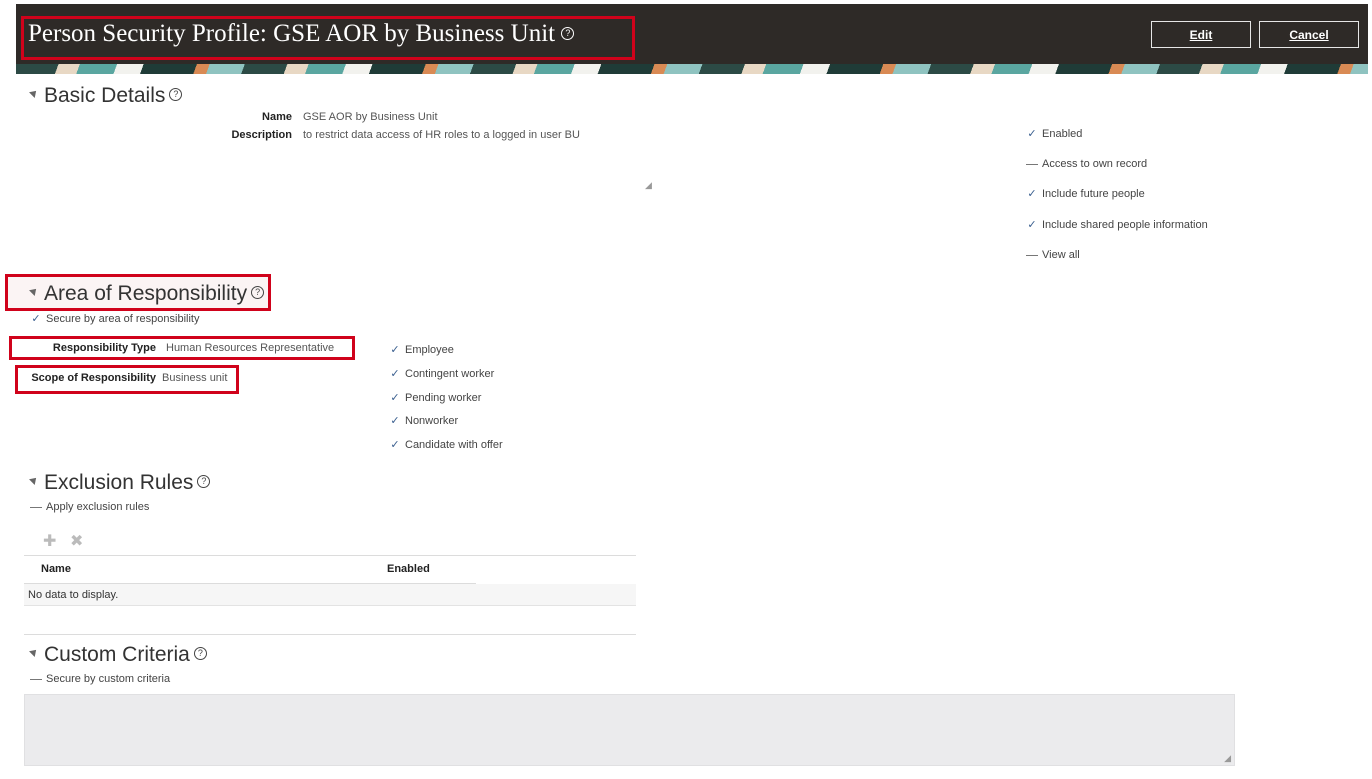 The height and width of the screenshot is (779, 1372). What do you see at coordinates (370, 117) in the screenshot?
I see `name-value: GSE AOR by Business Unit` at bounding box center [370, 117].